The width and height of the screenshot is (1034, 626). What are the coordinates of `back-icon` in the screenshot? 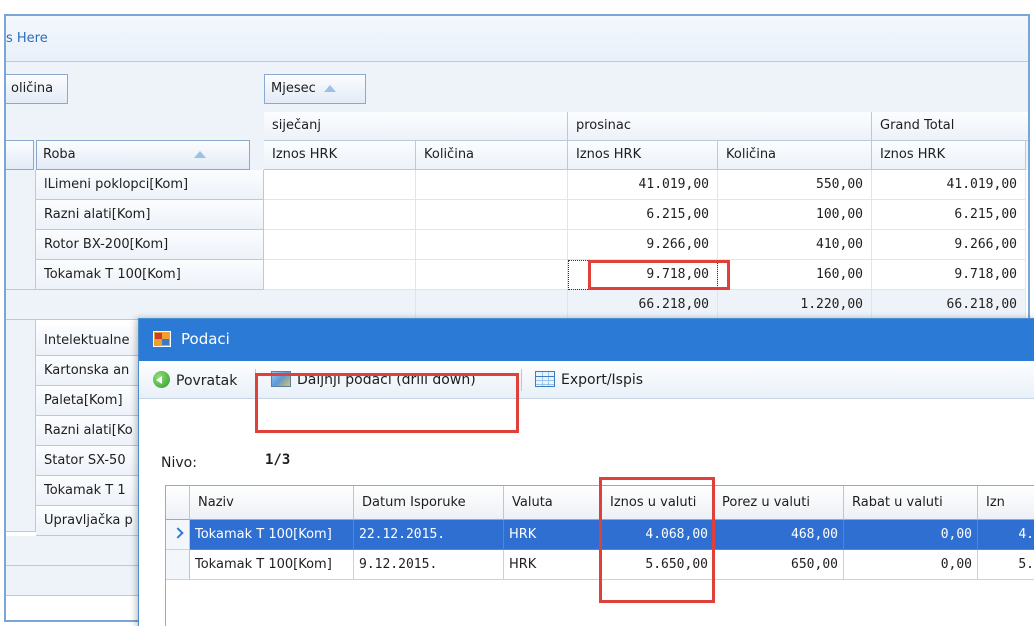 It's located at (161, 379).